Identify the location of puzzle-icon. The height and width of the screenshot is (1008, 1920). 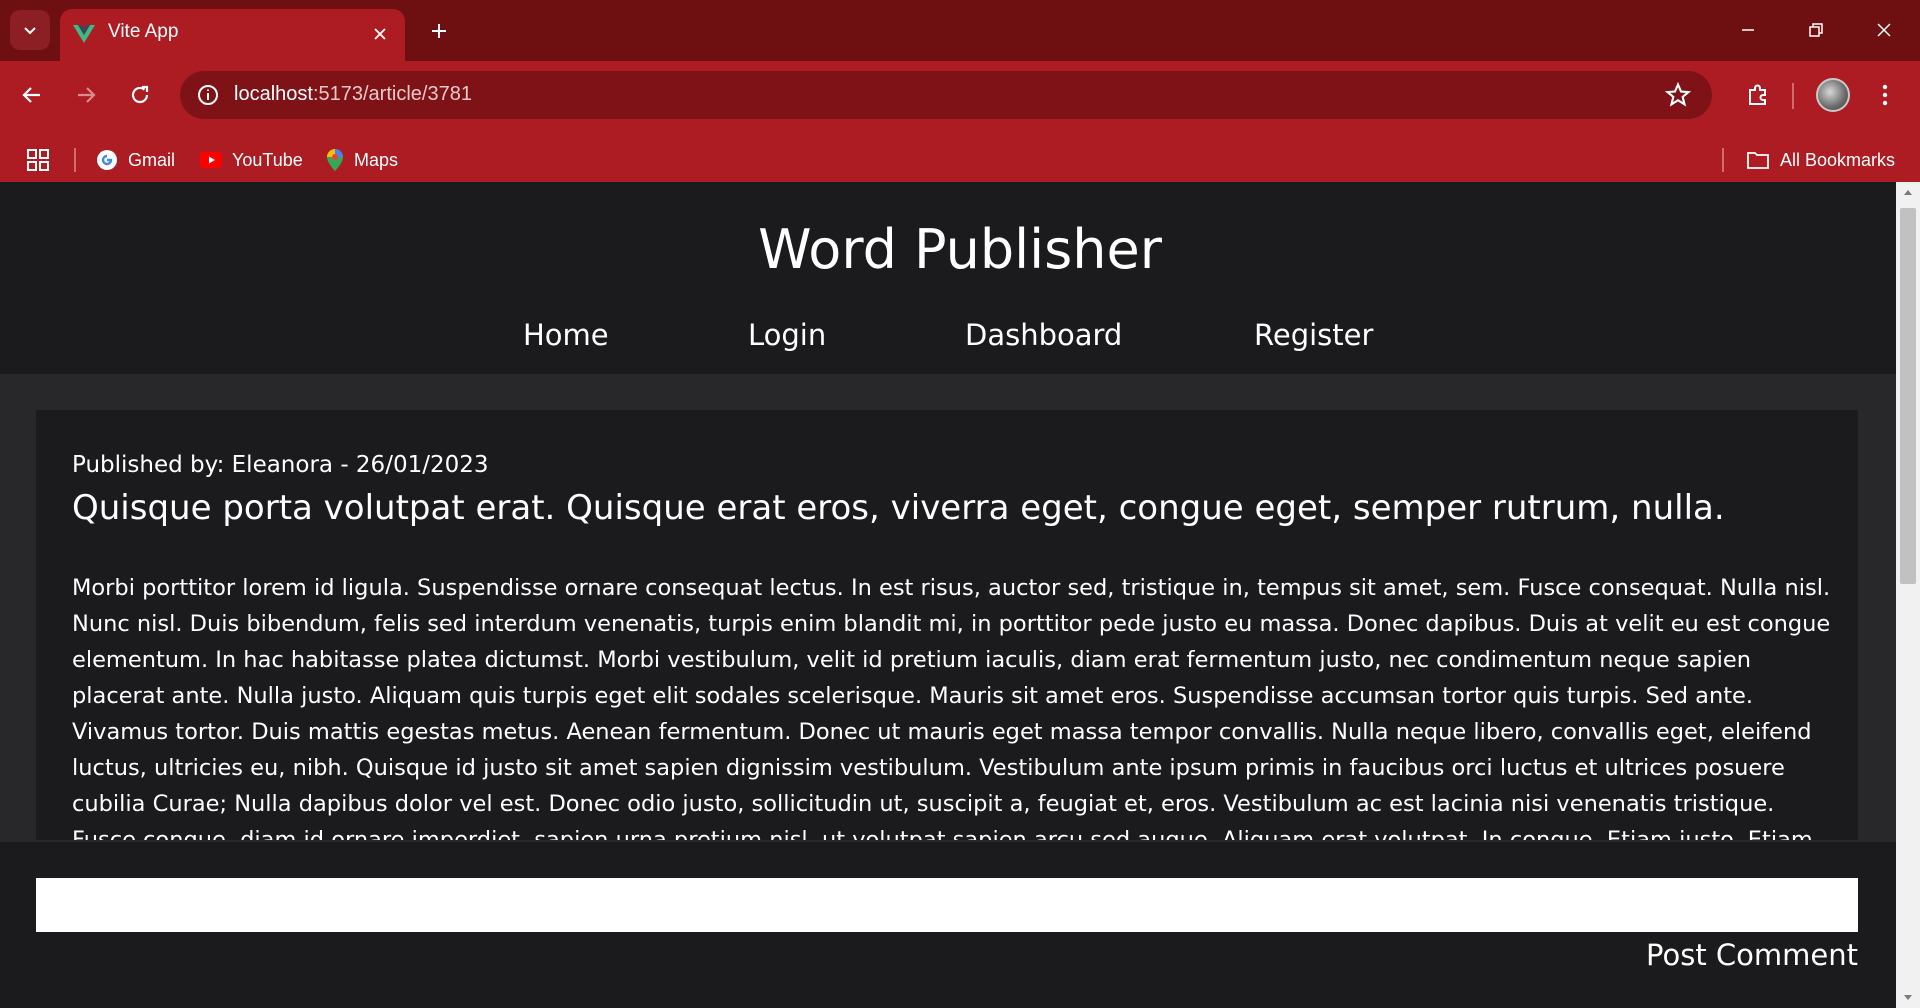
(1757, 94).